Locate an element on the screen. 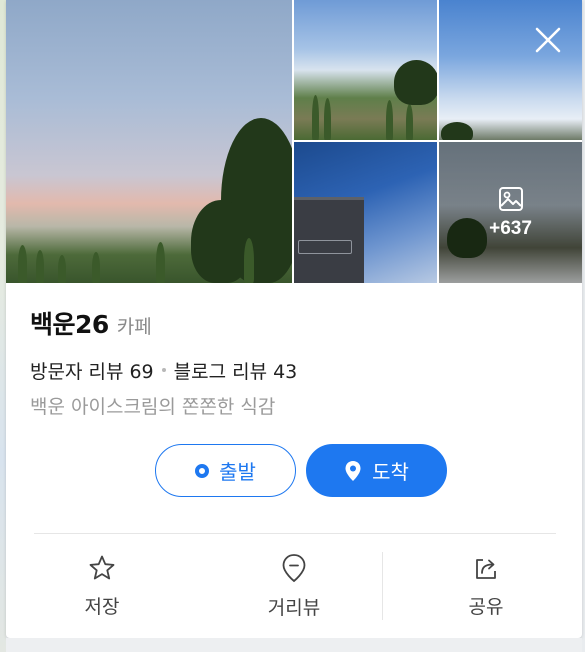  route-buttons: 출발 도착 is located at coordinates (306, 470).